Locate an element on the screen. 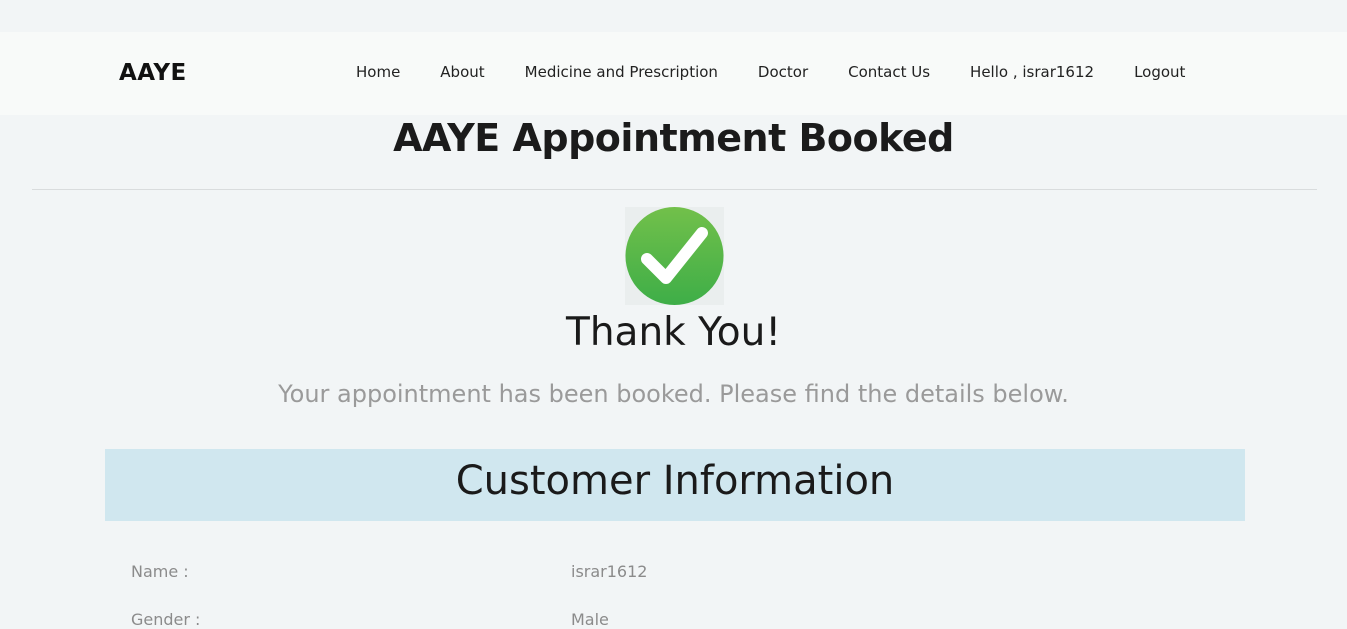 Image resolution: width=1347 pixels, height=629 pixels. gender-value: Male is located at coordinates (590, 619).